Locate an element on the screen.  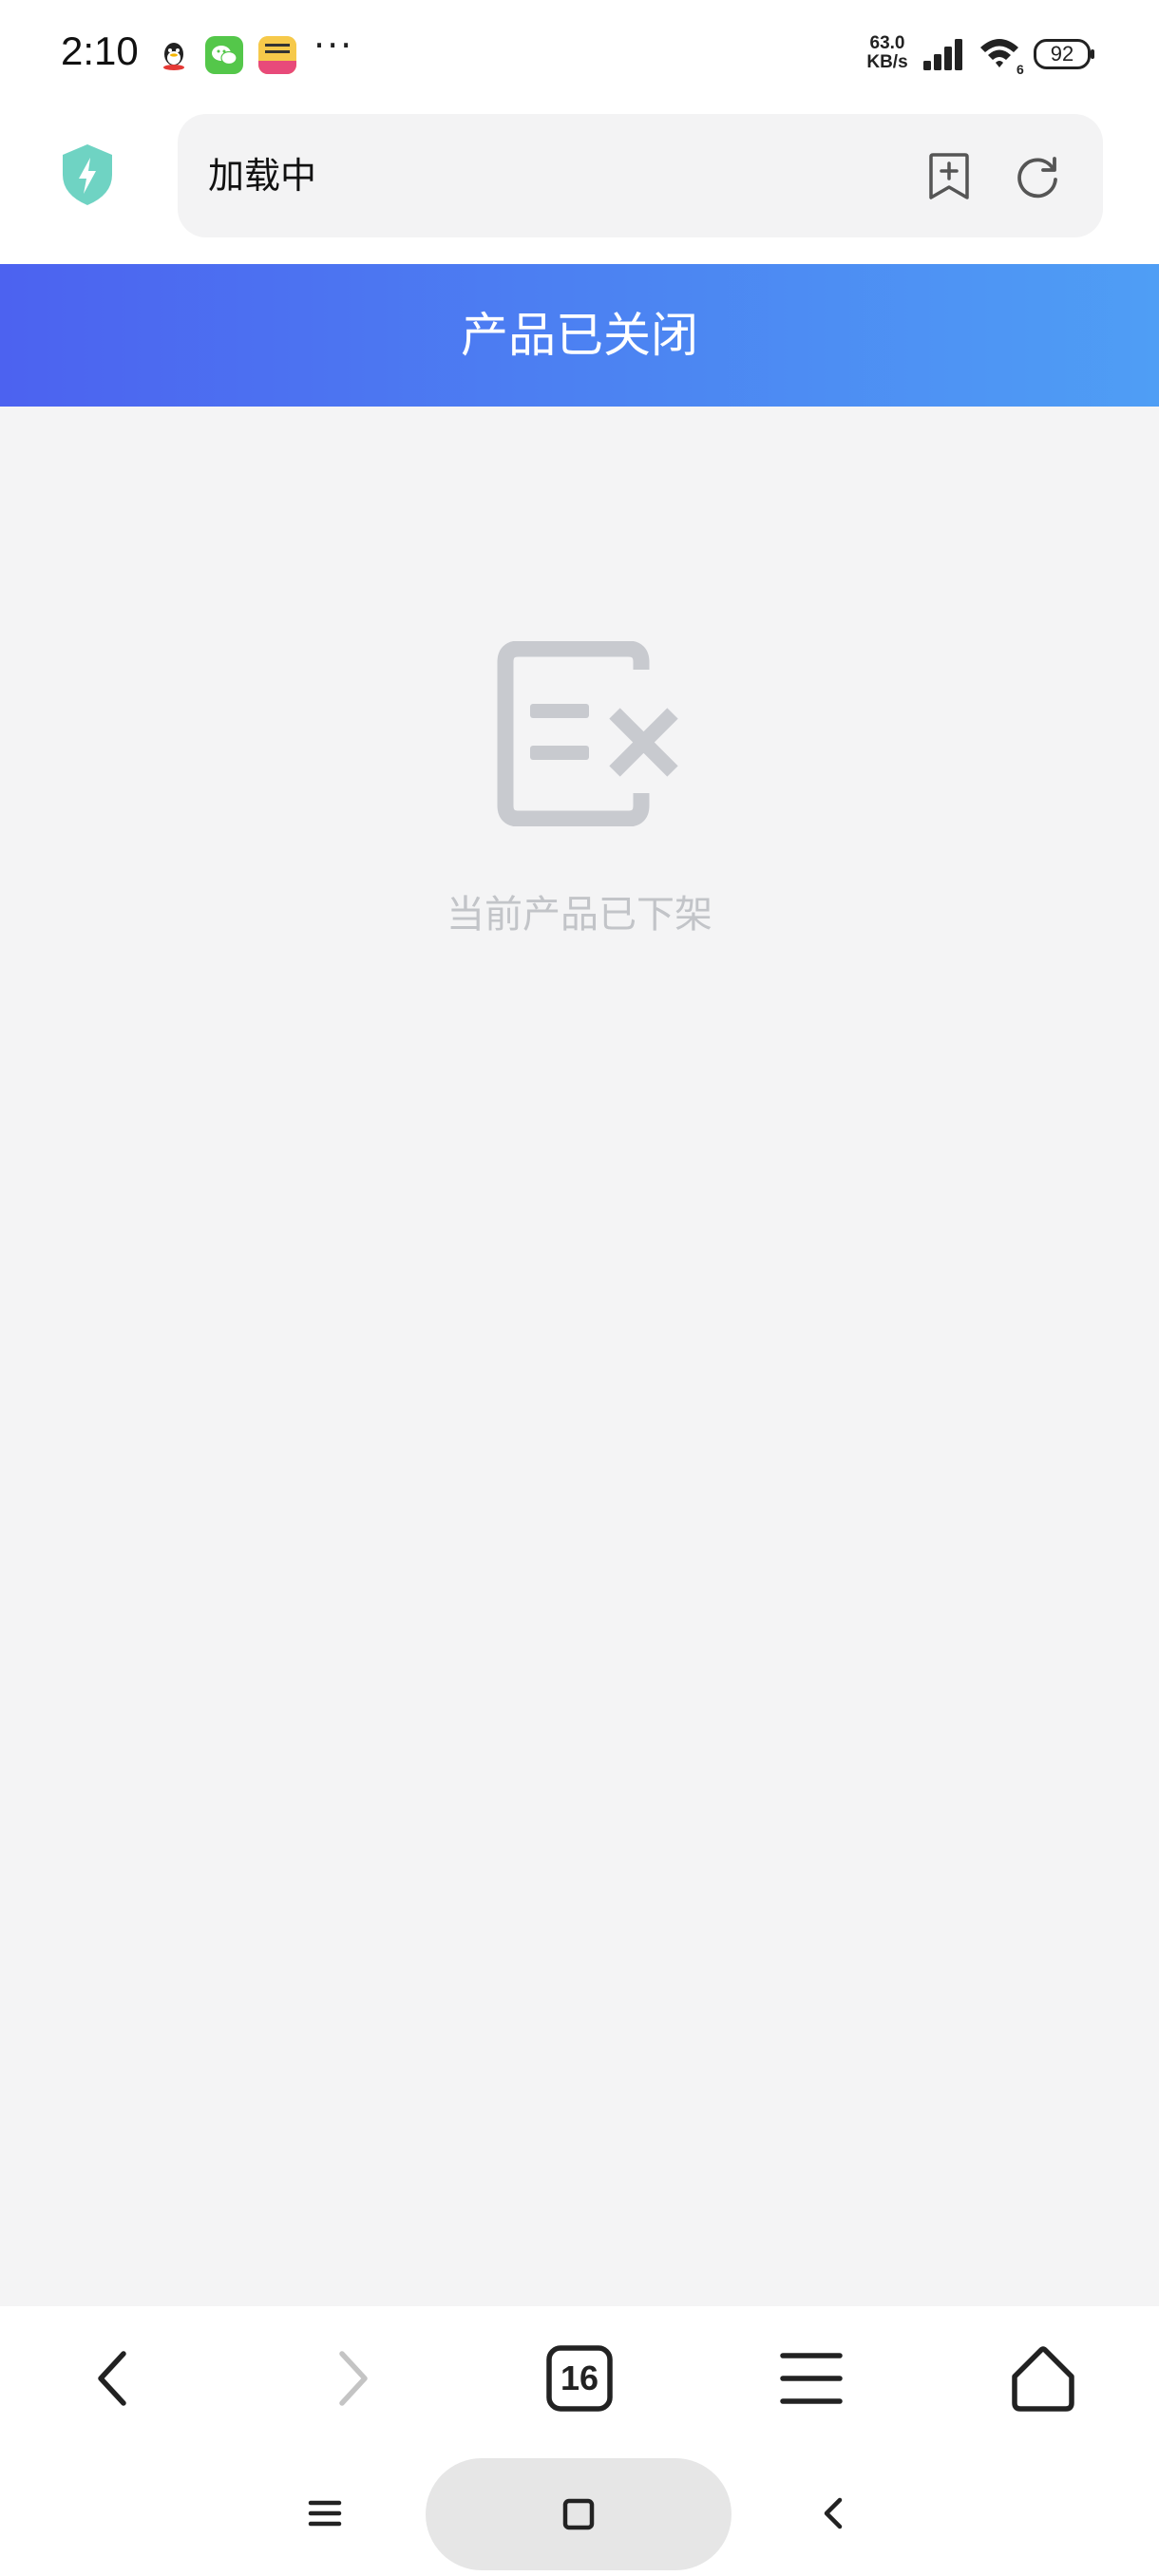
system-home-button is located at coordinates (579, 2514).